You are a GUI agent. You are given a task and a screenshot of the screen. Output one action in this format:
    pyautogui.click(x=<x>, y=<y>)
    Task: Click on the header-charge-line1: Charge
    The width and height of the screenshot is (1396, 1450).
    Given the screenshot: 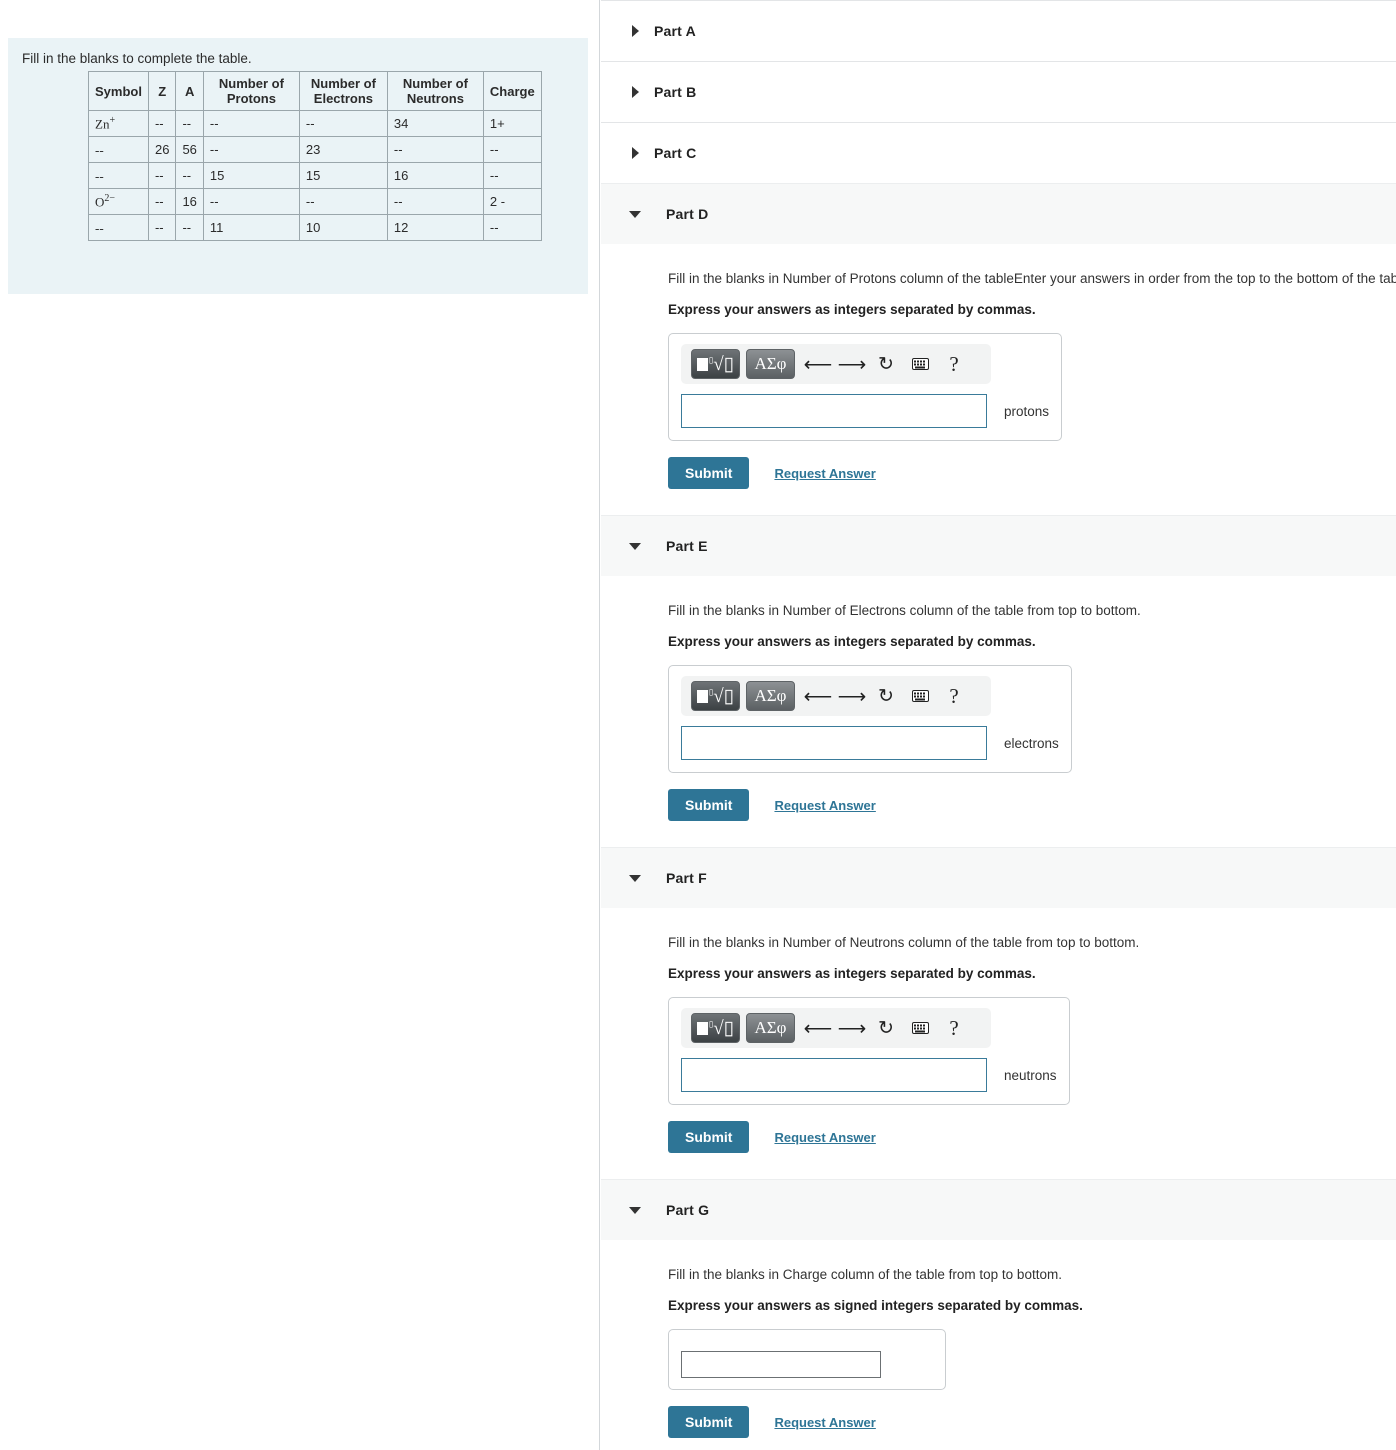 What is the action you would take?
    pyautogui.click(x=512, y=91)
    